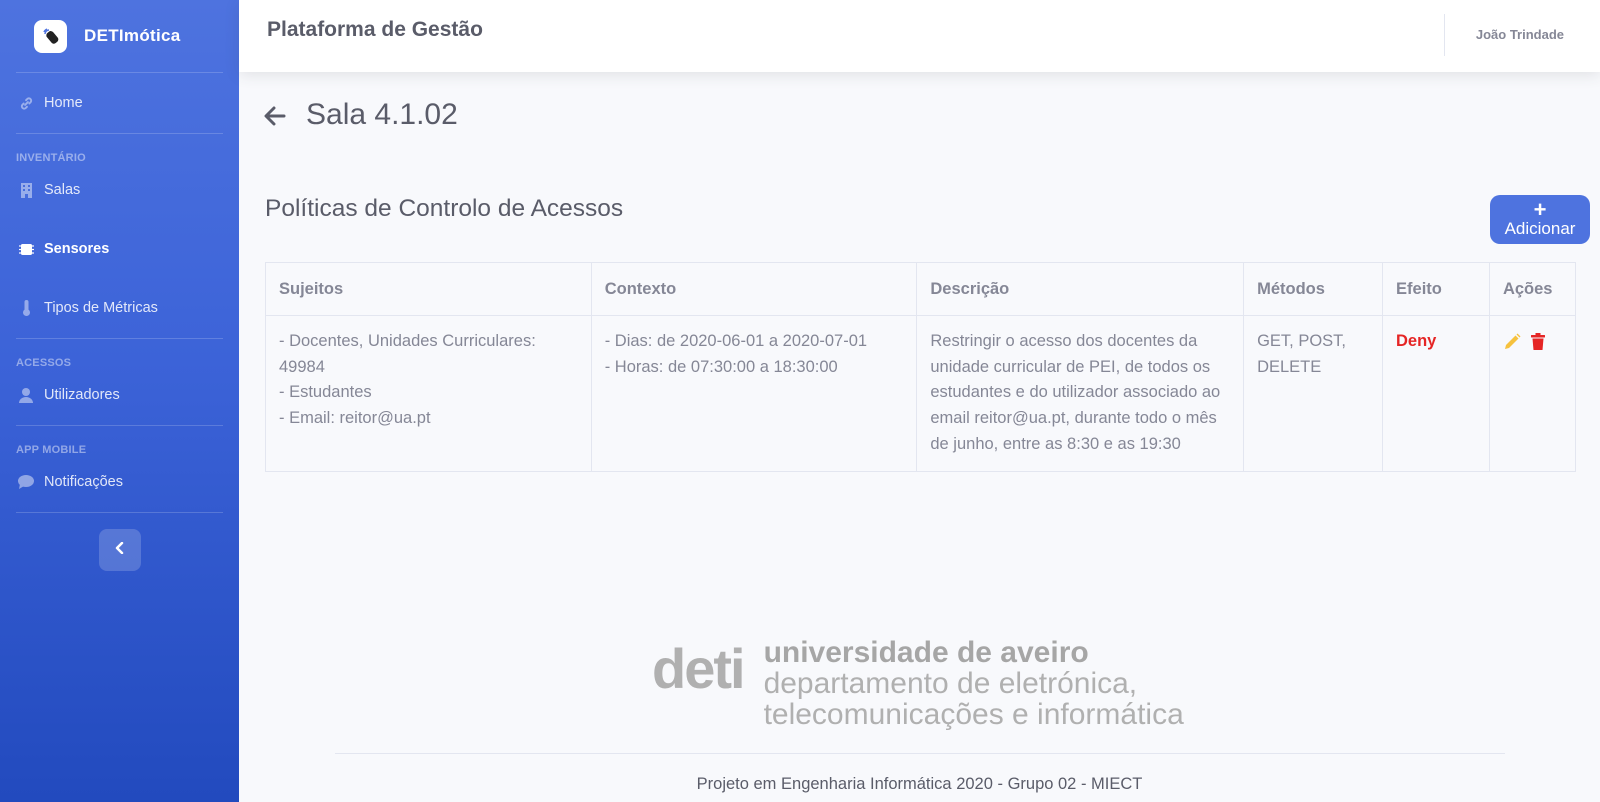 The image size is (1600, 802). Describe the element at coordinates (26, 308) in the screenshot. I see `thermometer-icon` at that location.